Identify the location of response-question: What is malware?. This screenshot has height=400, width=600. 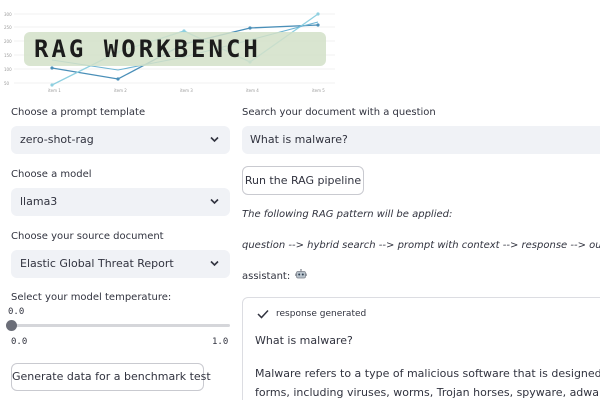
(304, 340).